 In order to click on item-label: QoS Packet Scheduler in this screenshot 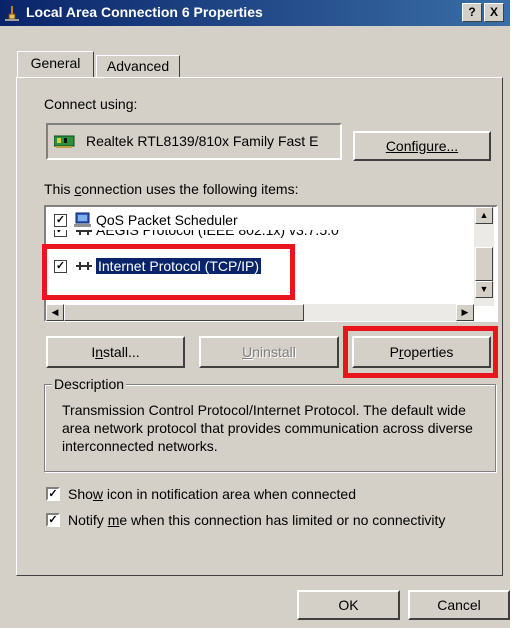, I will do `click(167, 220)`.